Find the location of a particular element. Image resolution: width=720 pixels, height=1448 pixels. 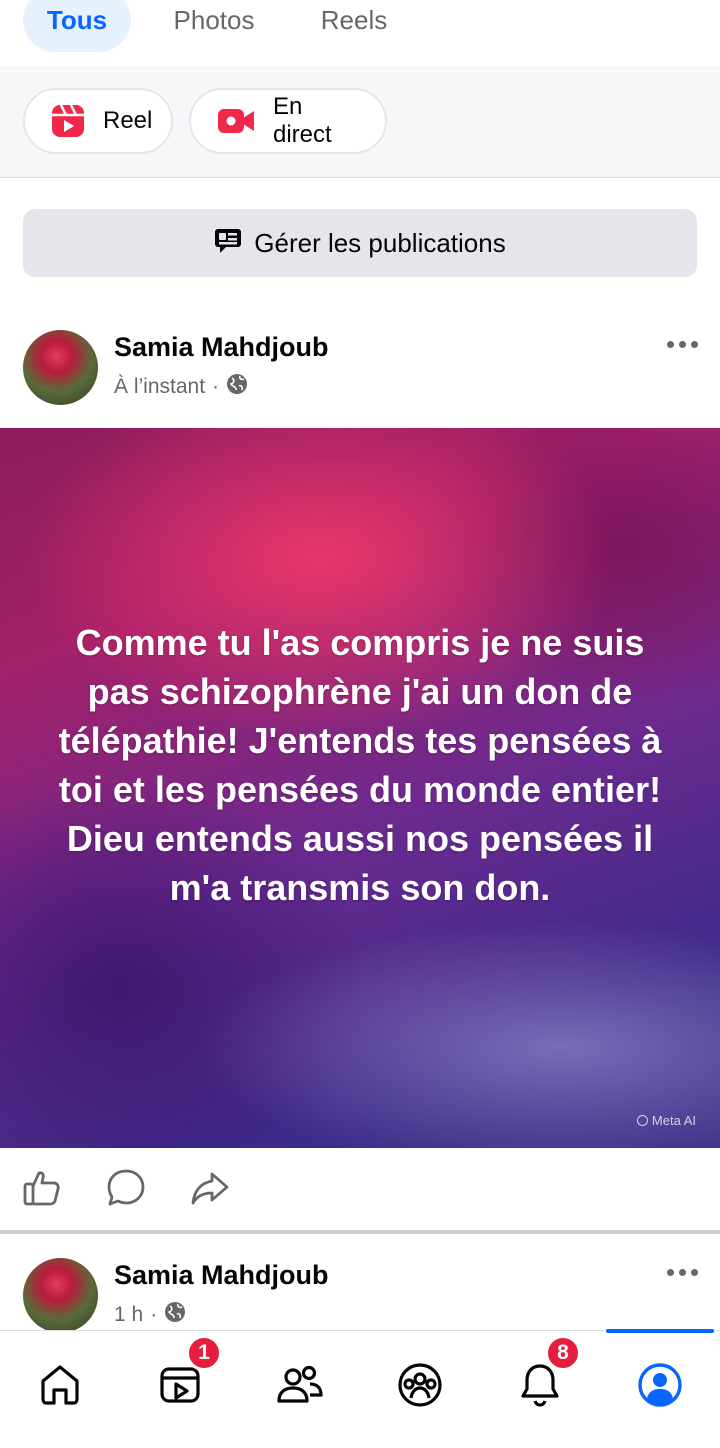

post-meta: À l’instant · is located at coordinates (181, 387).